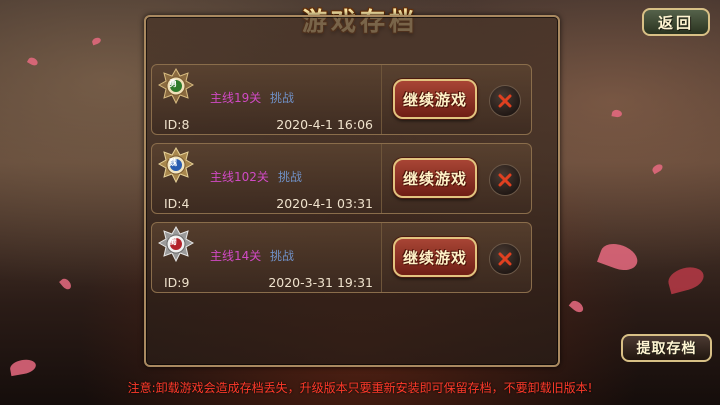 The height and width of the screenshot is (405, 720). Describe the element at coordinates (324, 203) in the screenshot. I see `save-date: 2020-4-1 03:31` at that location.